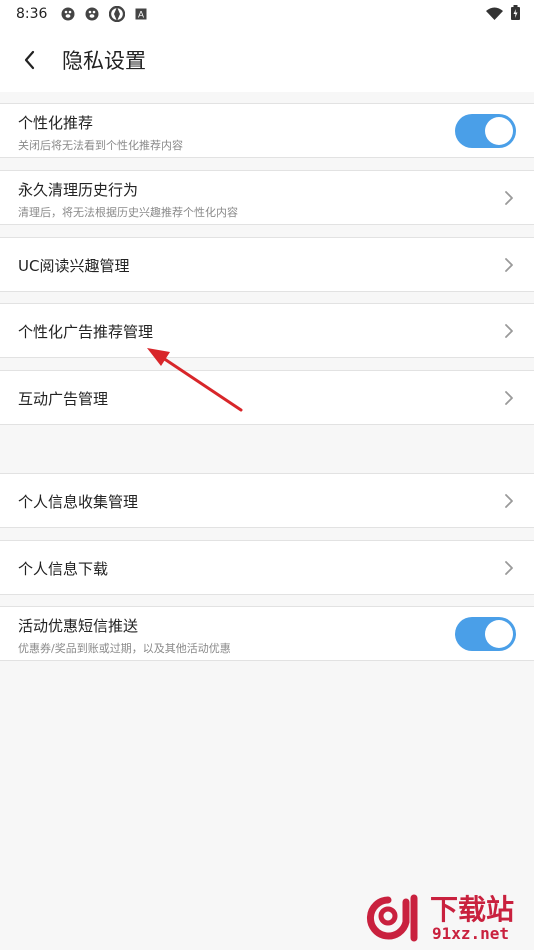 The image size is (534, 950). I want to click on watermark-title: 下载站, so click(472, 909).